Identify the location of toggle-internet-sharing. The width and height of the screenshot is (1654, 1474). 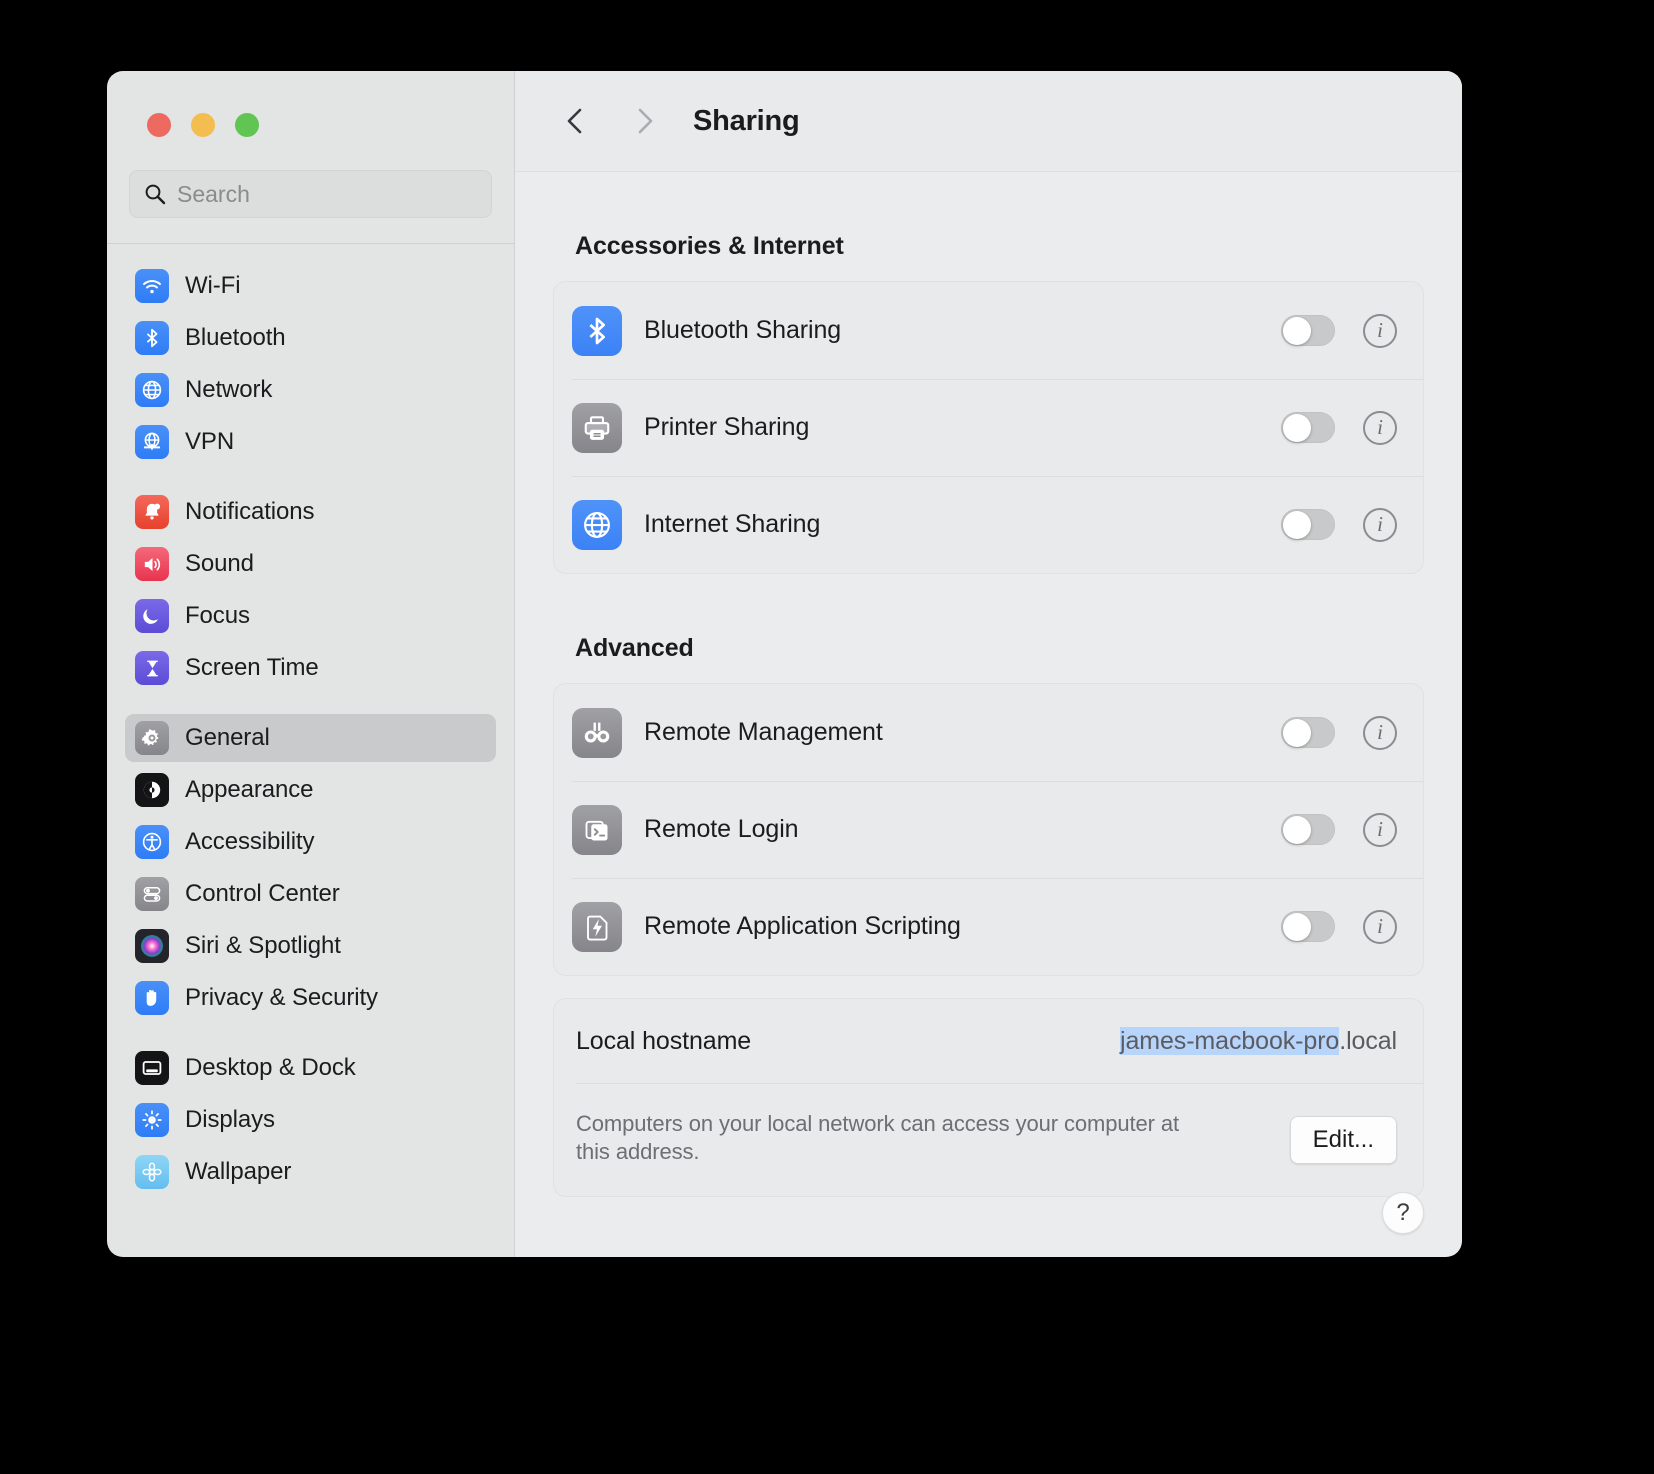
(1308, 524).